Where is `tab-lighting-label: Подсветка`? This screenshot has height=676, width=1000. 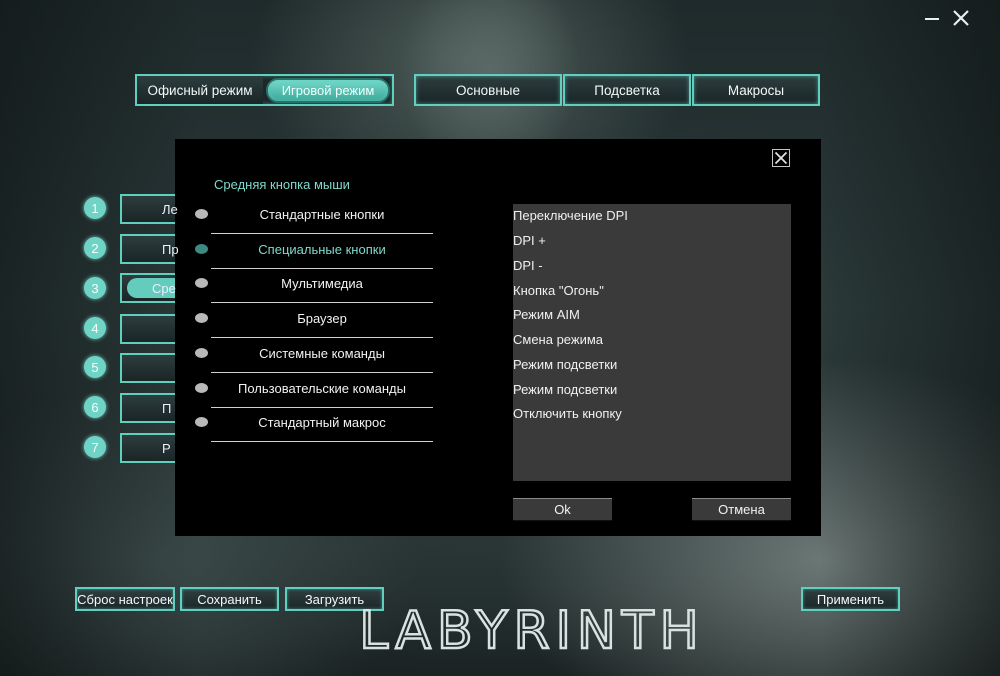 tab-lighting-label: Подсветка is located at coordinates (627, 90).